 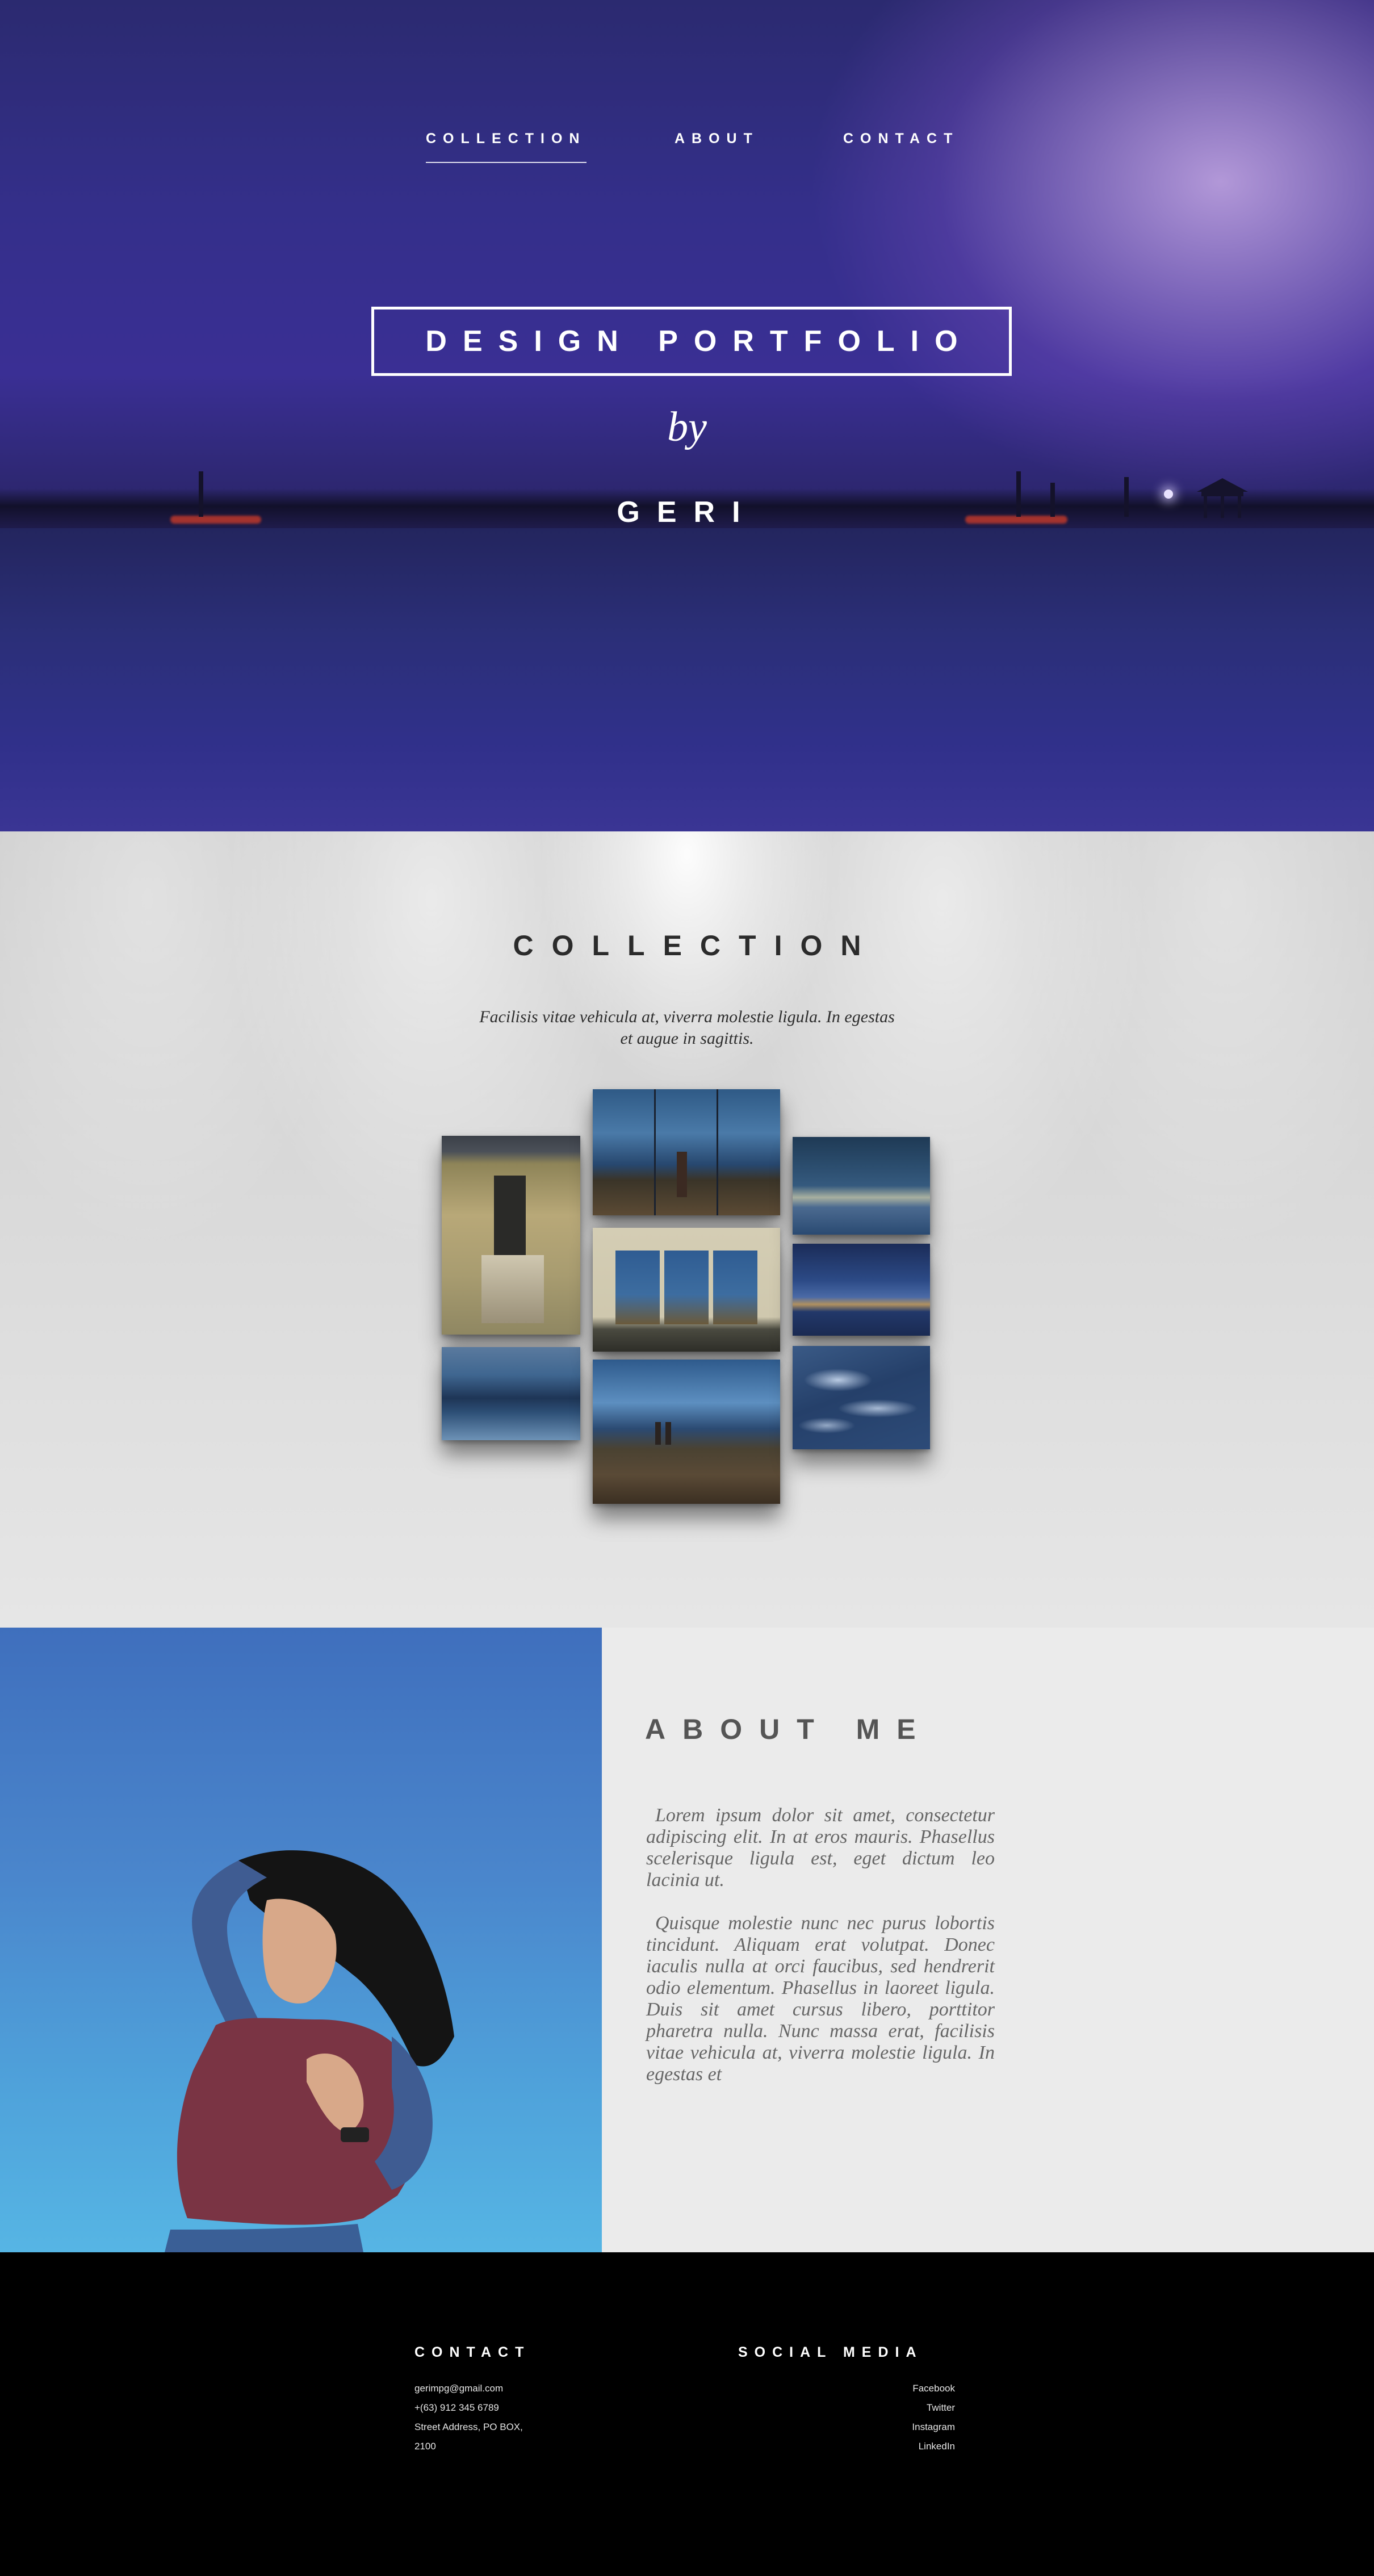 What do you see at coordinates (510, 1215) in the screenshot?
I see `painting-doorway-opening` at bounding box center [510, 1215].